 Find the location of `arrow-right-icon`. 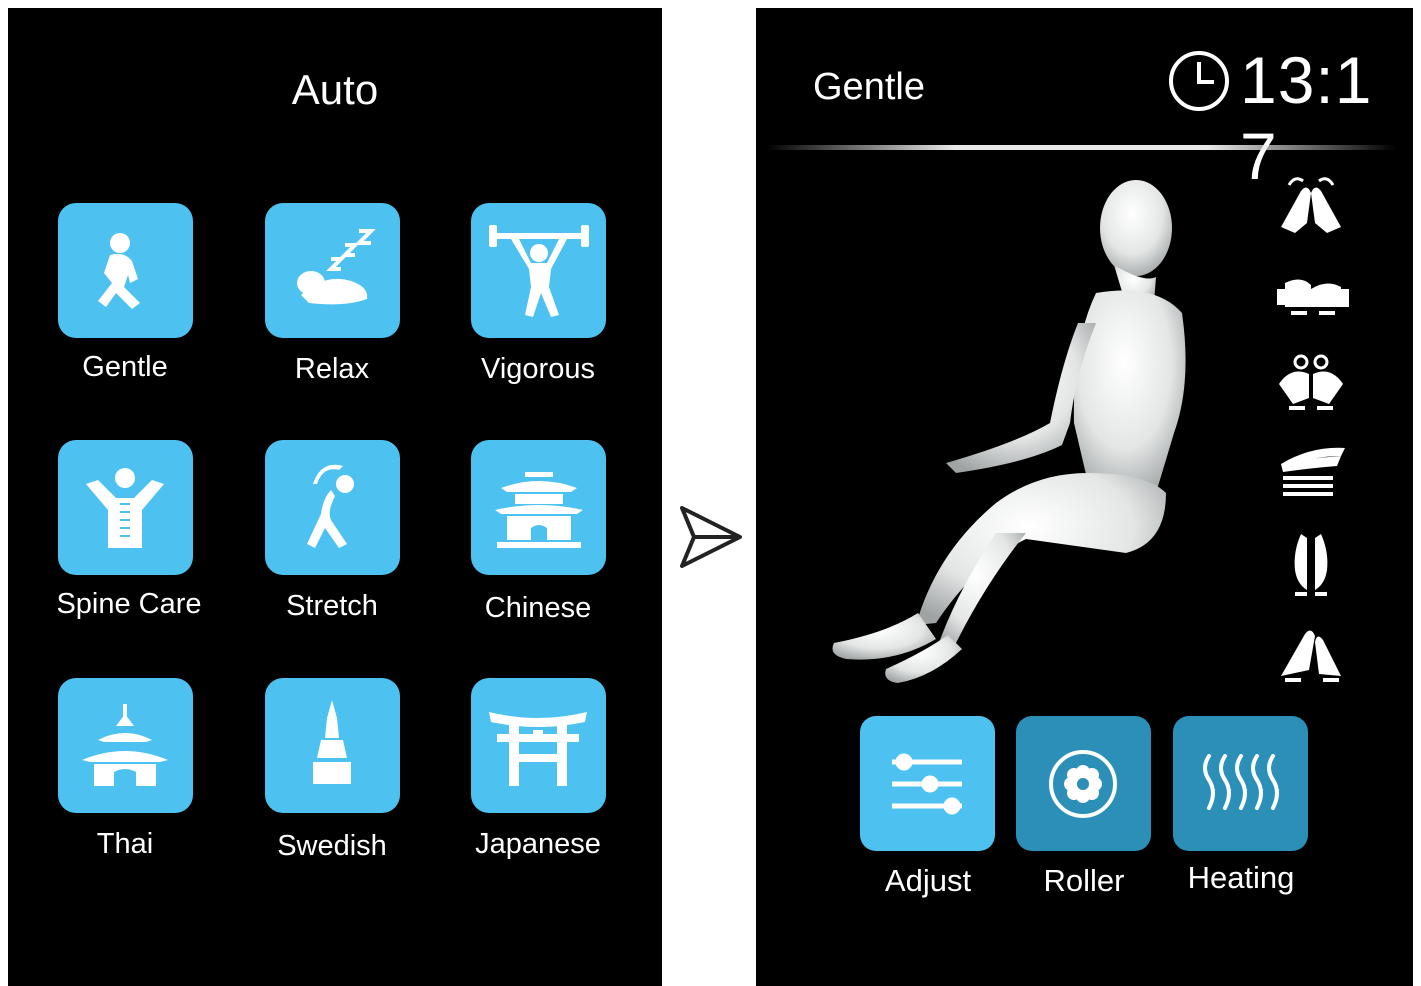

arrow-right-icon is located at coordinates (711, 537).